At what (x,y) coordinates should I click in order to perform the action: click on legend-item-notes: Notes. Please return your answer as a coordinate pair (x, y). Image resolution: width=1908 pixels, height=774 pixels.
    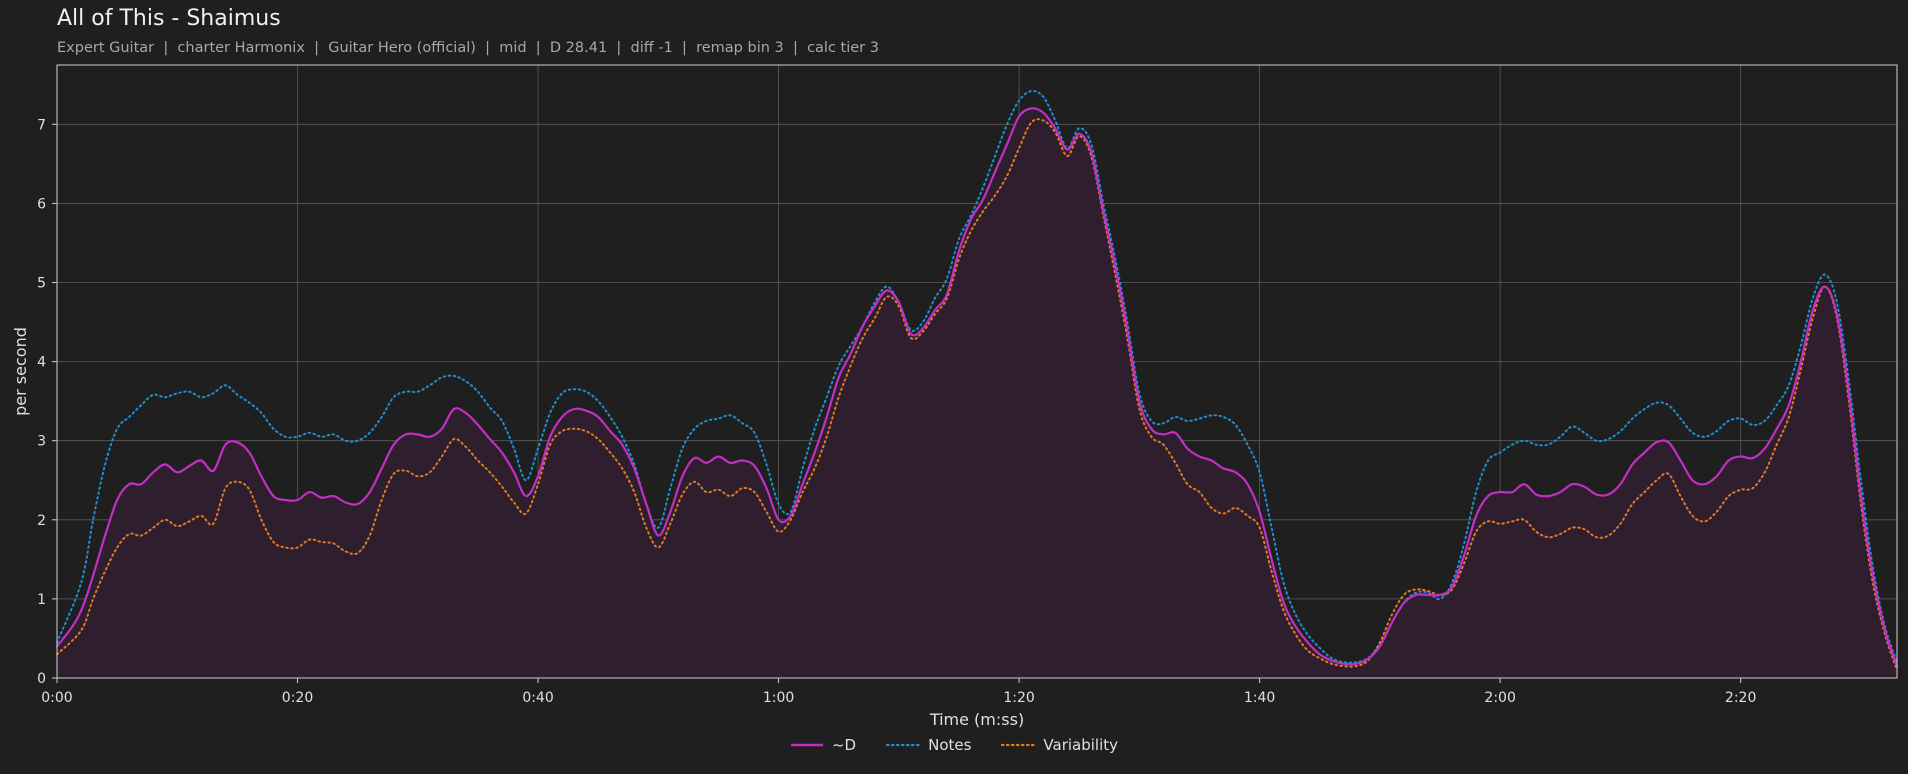
    Looking at the image, I should click on (928, 745).